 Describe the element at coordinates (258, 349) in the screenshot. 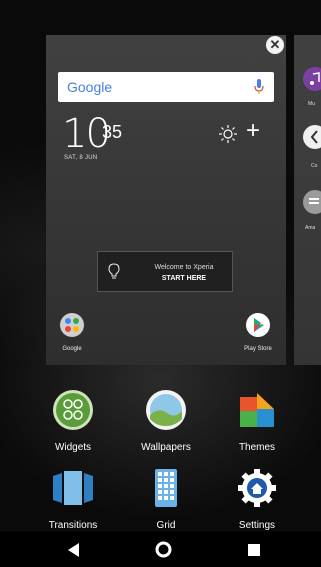

I see `play-store-label: Play Store` at that location.